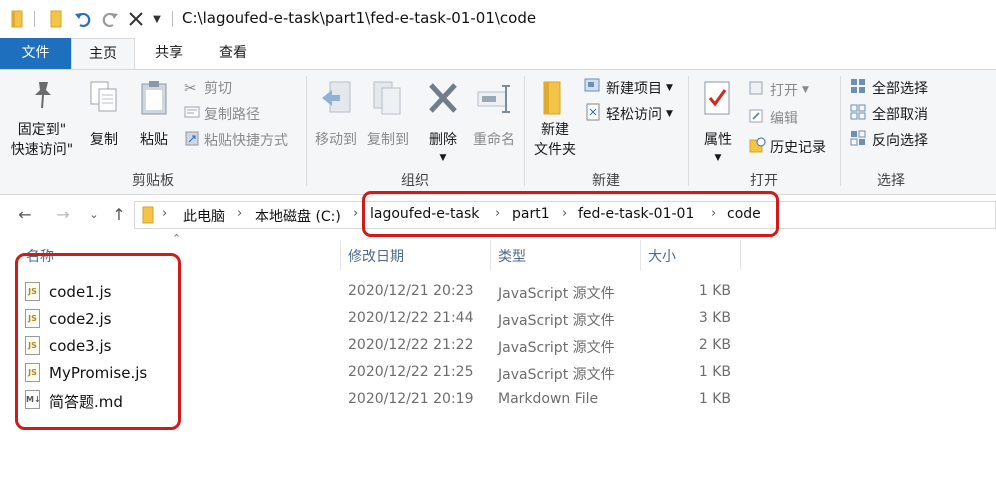  Describe the element at coordinates (411, 345) in the screenshot. I see `file-modified: 2020/12/22 21:22` at that location.